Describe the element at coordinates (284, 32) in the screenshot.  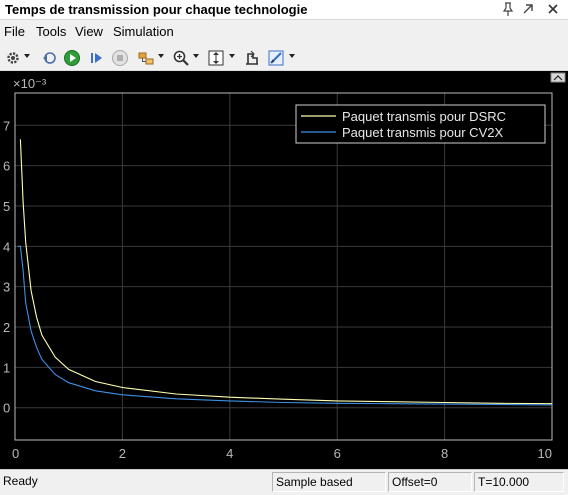
I see `menu-bar: File Tools View Simulation` at that location.